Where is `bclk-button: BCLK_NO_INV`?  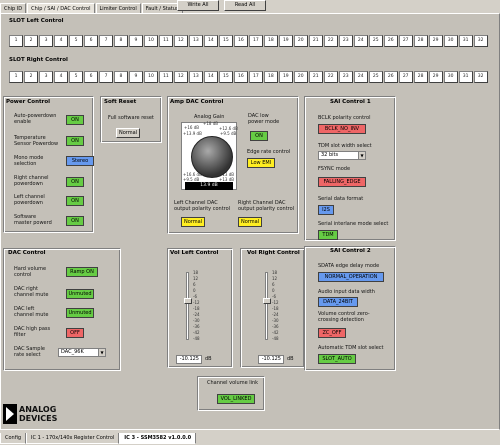
bclk-button: BCLK_NO_INV is located at coordinates (342, 129).